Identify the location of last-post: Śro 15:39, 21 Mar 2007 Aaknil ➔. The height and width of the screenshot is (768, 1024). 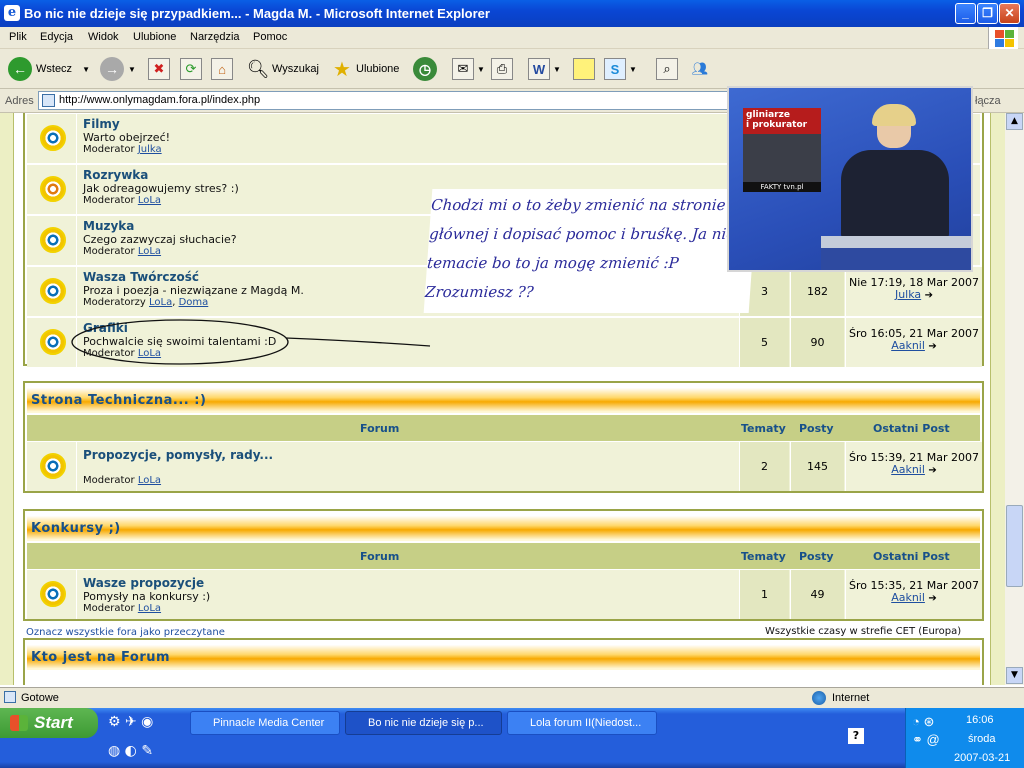
(913, 466).